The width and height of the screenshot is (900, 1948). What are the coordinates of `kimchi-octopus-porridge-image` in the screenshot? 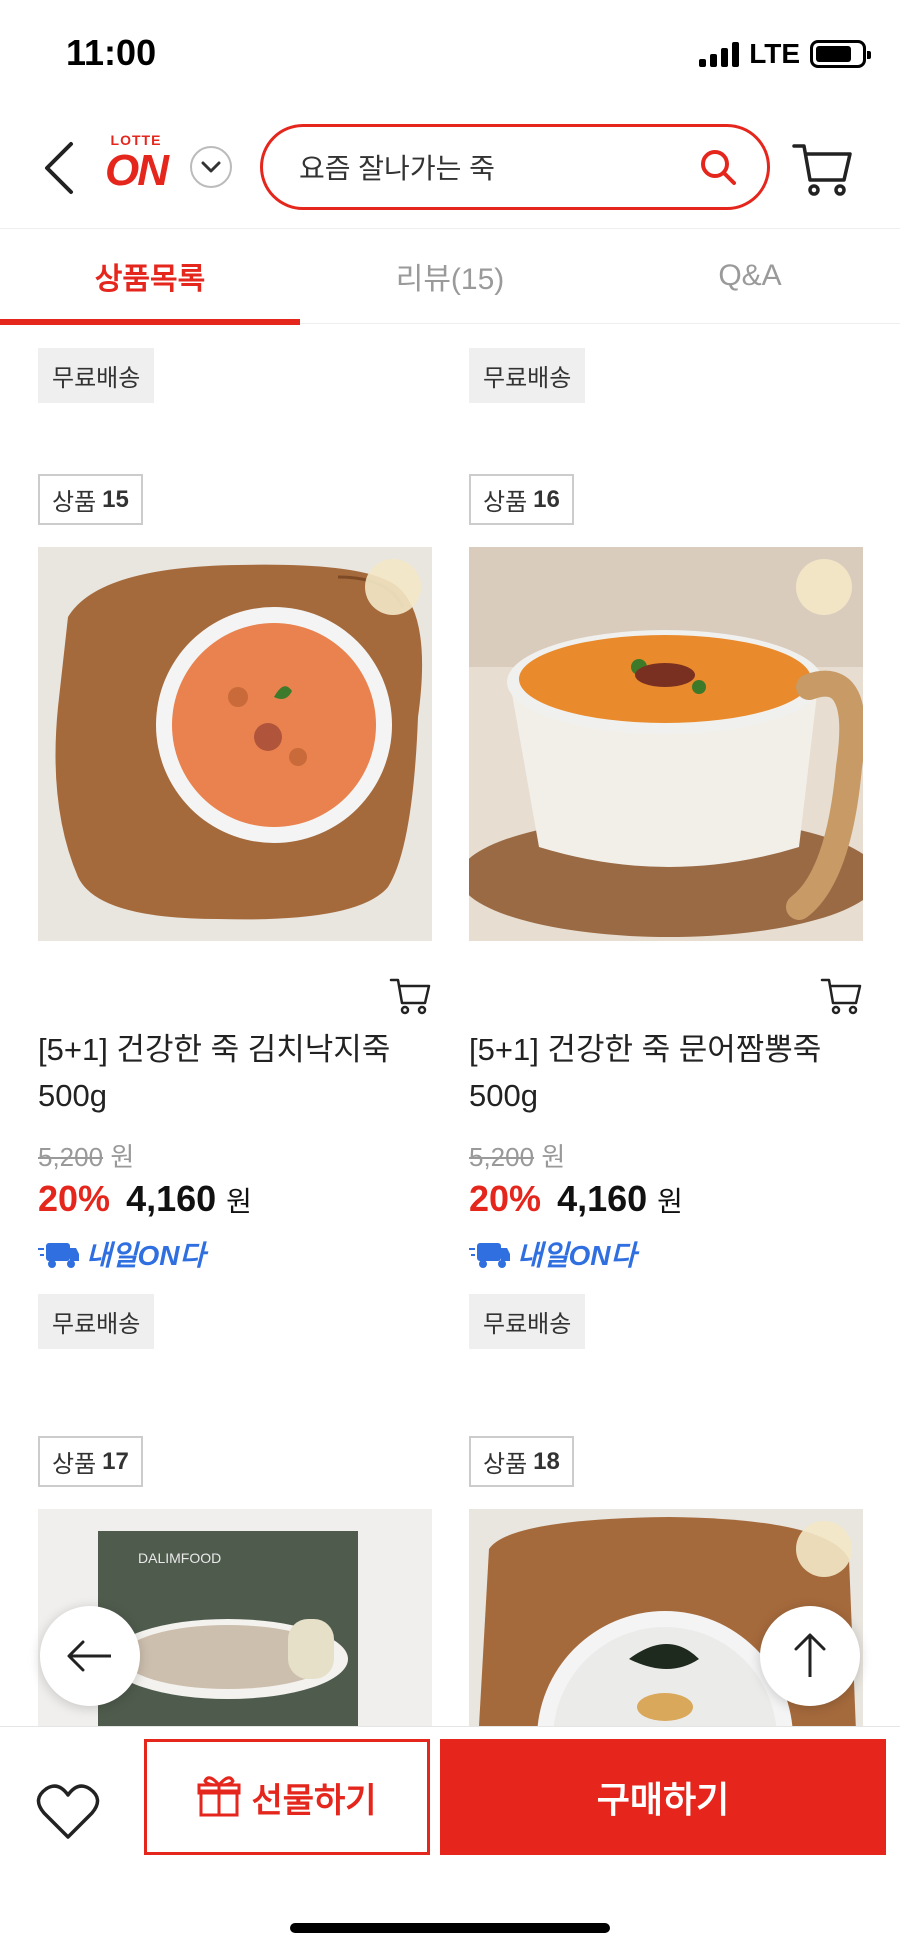 It's located at (235, 744).